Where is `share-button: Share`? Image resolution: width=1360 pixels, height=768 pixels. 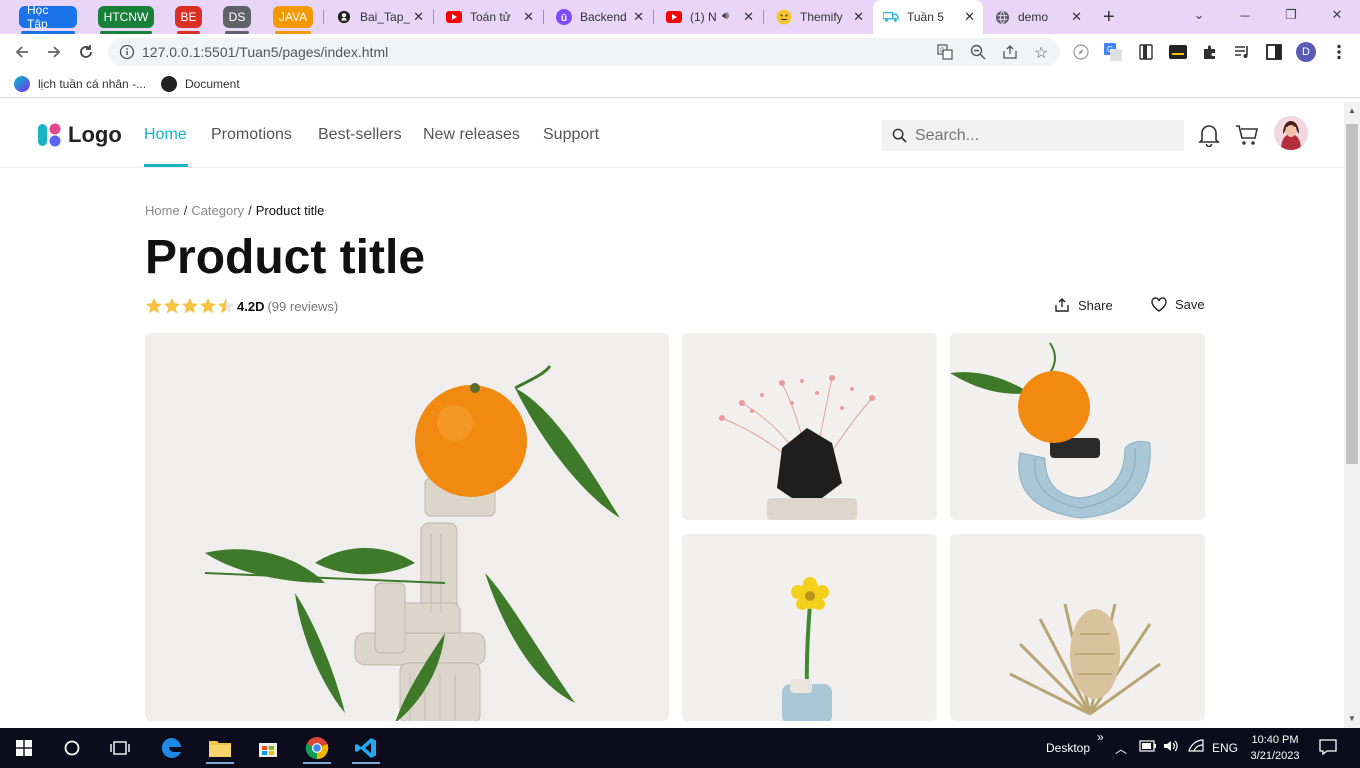 share-button: Share is located at coordinates (1083, 305).